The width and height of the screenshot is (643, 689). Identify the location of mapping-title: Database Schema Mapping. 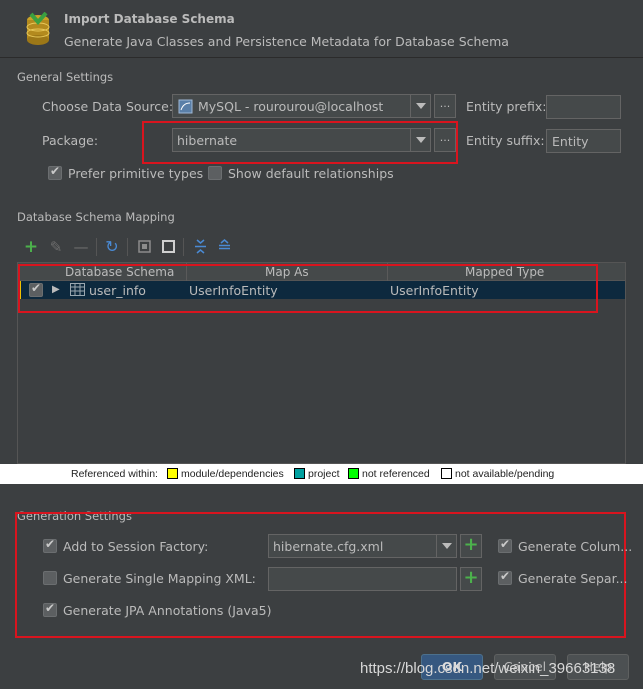
(96, 217).